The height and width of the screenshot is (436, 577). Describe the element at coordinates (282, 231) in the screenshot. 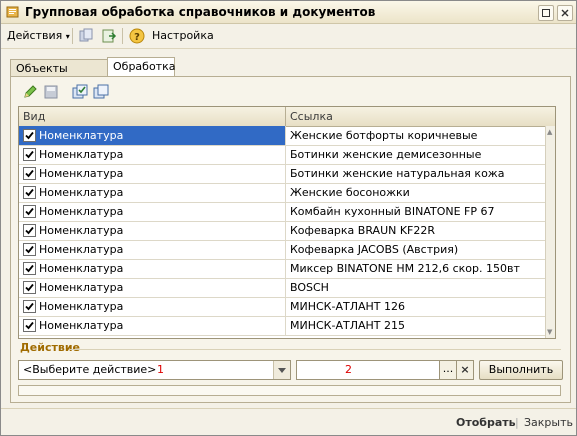

I see `table-row: Номенклатура Кофеварка BRAUN KF22R` at that location.